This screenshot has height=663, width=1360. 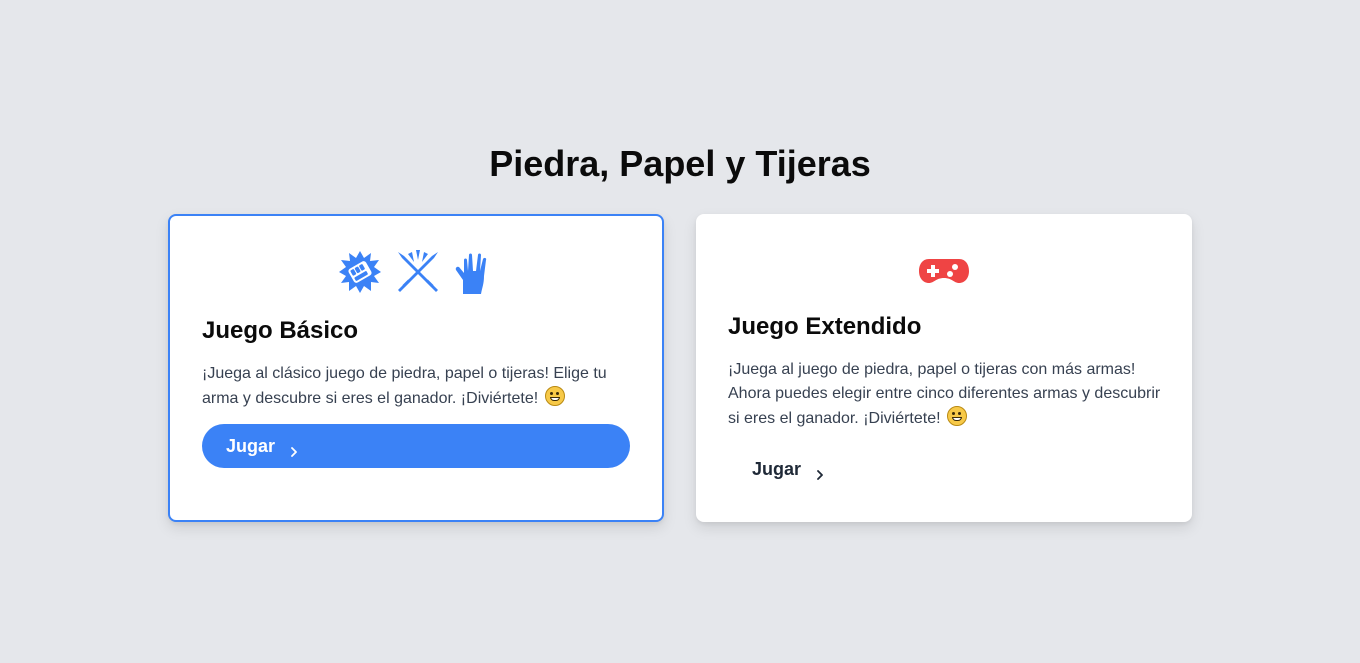 I want to click on play-extended-button: Jugar, so click(x=798, y=469).